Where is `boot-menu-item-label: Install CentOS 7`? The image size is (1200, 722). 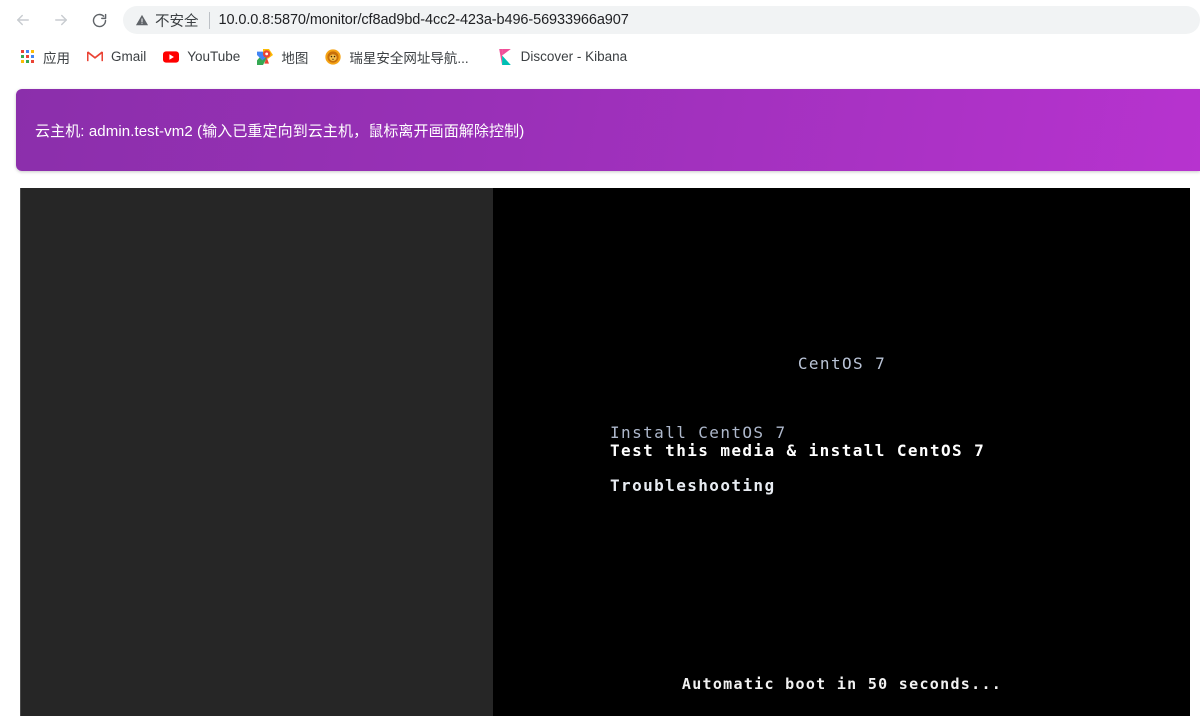 boot-menu-item-label: Install CentOS 7 is located at coordinates (698, 432).